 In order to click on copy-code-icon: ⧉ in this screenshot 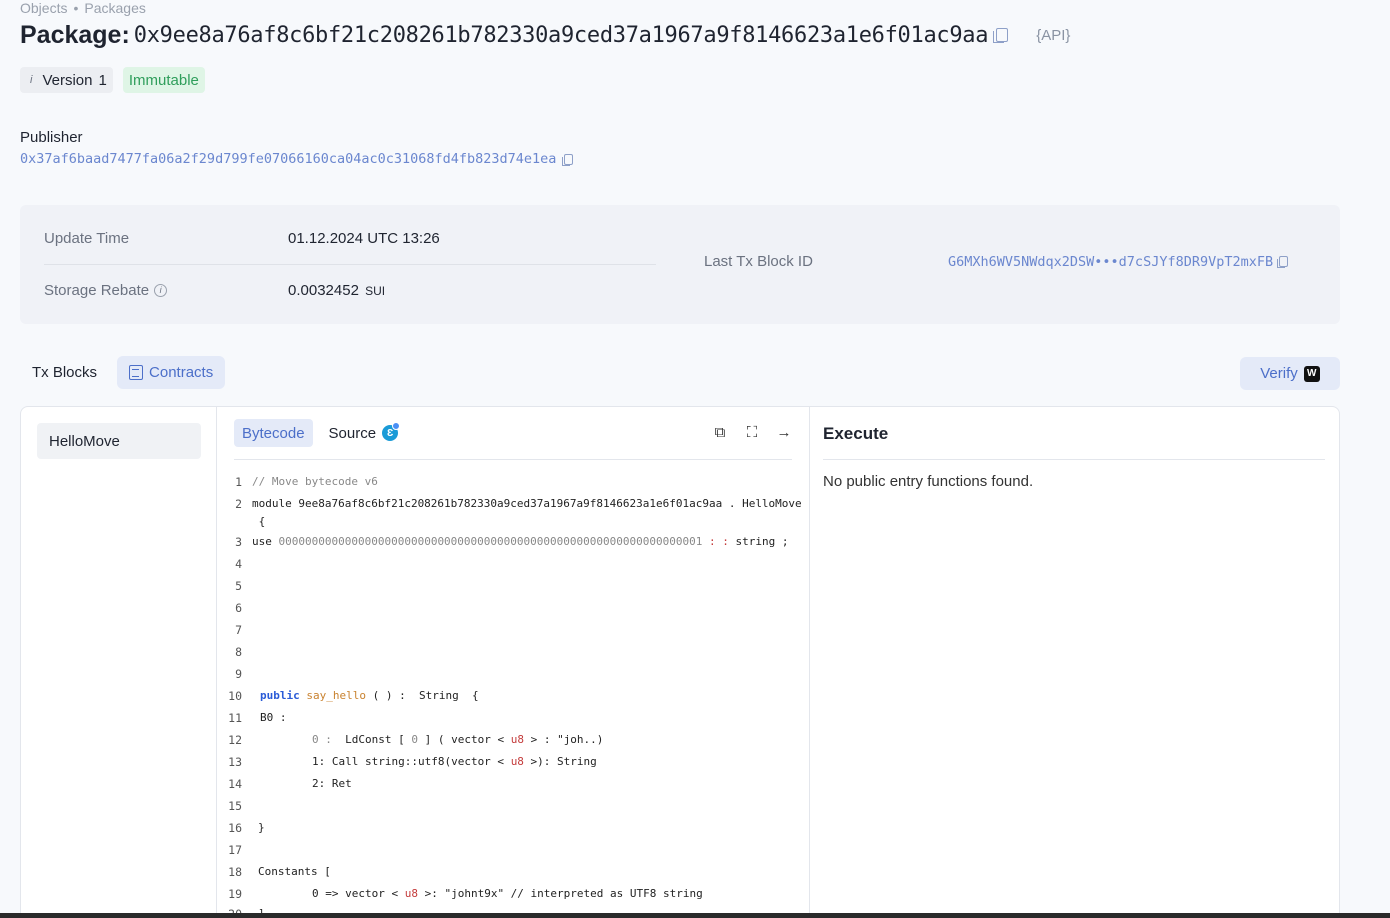, I will do `click(720, 432)`.